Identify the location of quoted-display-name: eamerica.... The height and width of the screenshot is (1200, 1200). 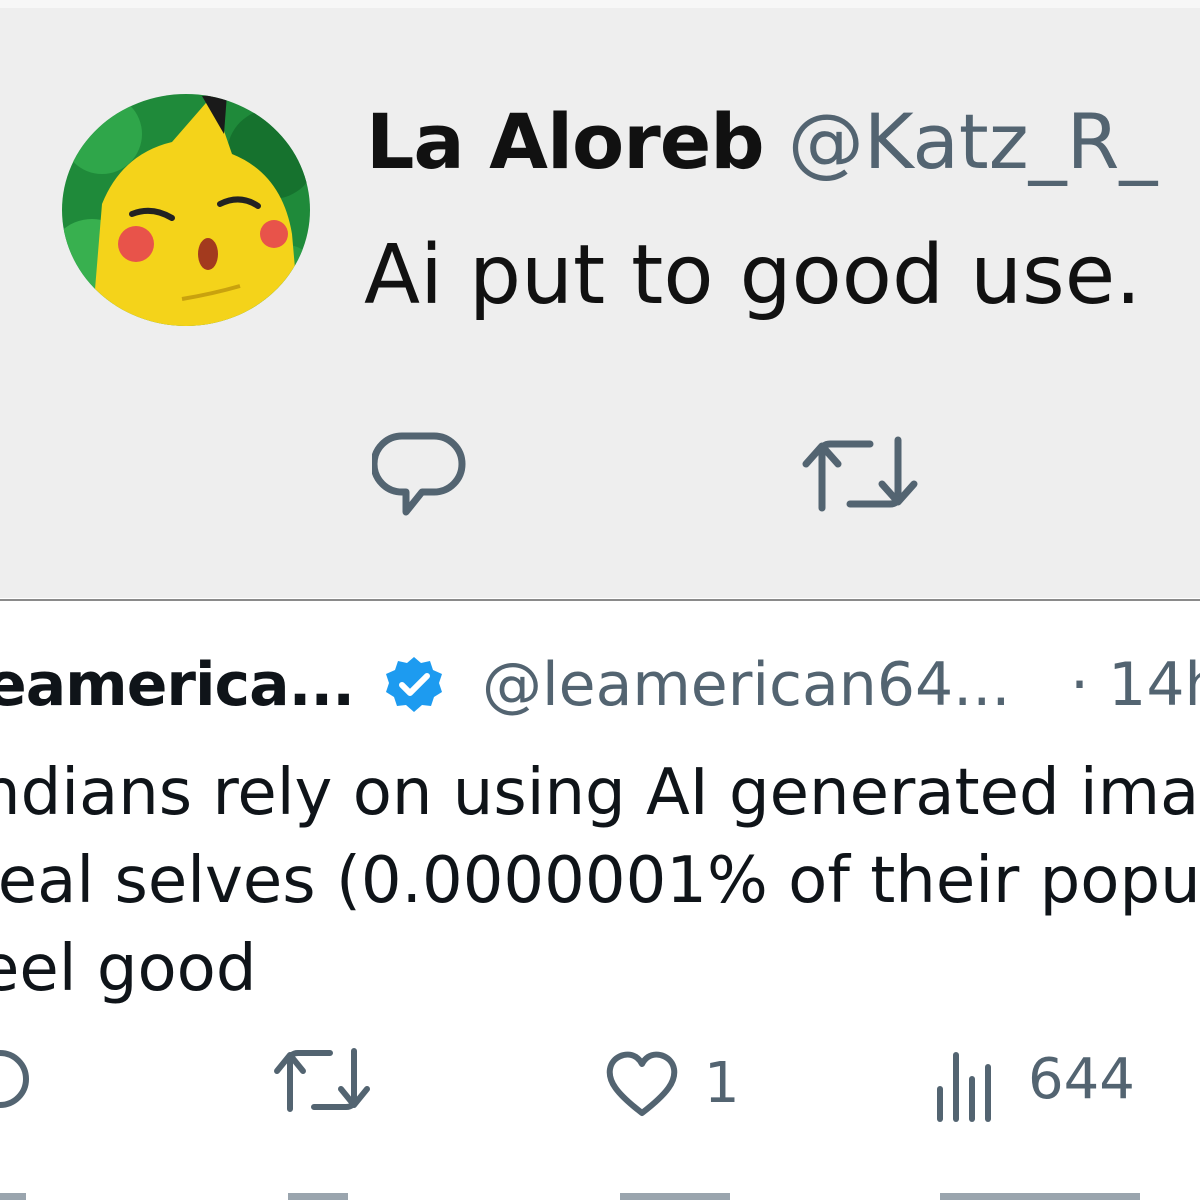
(177, 685).